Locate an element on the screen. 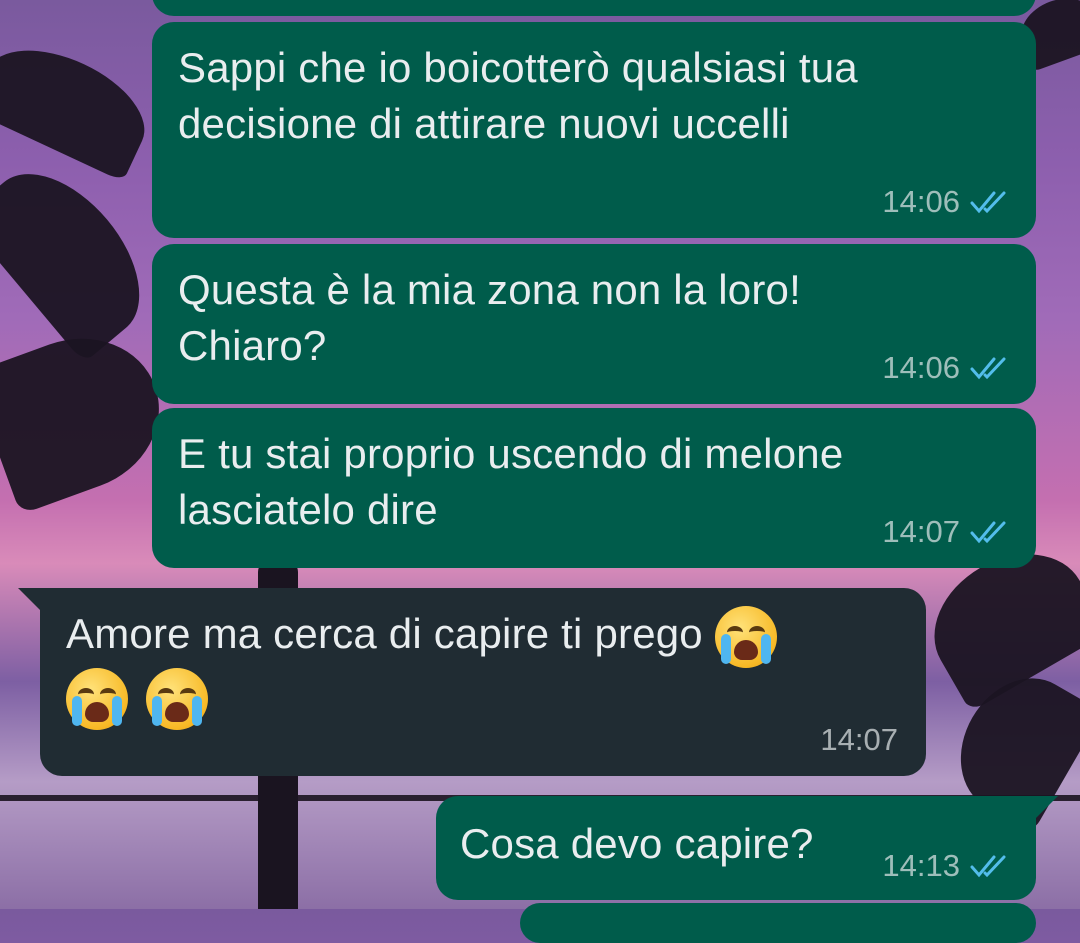 This screenshot has width=1080, height=943. message-tail-incoming is located at coordinates (29, 599).